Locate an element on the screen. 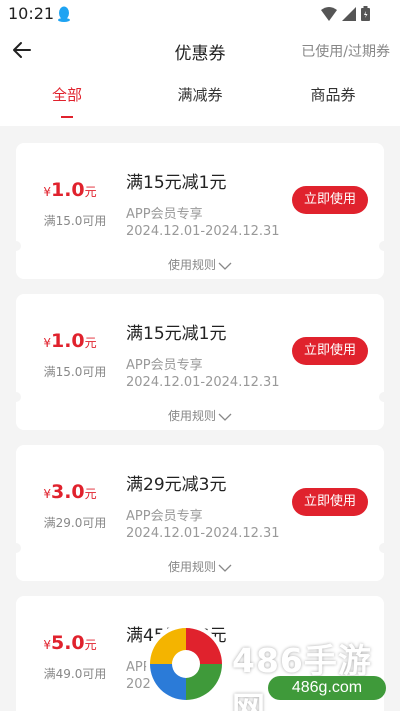 This screenshot has width=400, height=711. coupon-tabs: 全部 满减券 商品券 is located at coordinates (200, 102).